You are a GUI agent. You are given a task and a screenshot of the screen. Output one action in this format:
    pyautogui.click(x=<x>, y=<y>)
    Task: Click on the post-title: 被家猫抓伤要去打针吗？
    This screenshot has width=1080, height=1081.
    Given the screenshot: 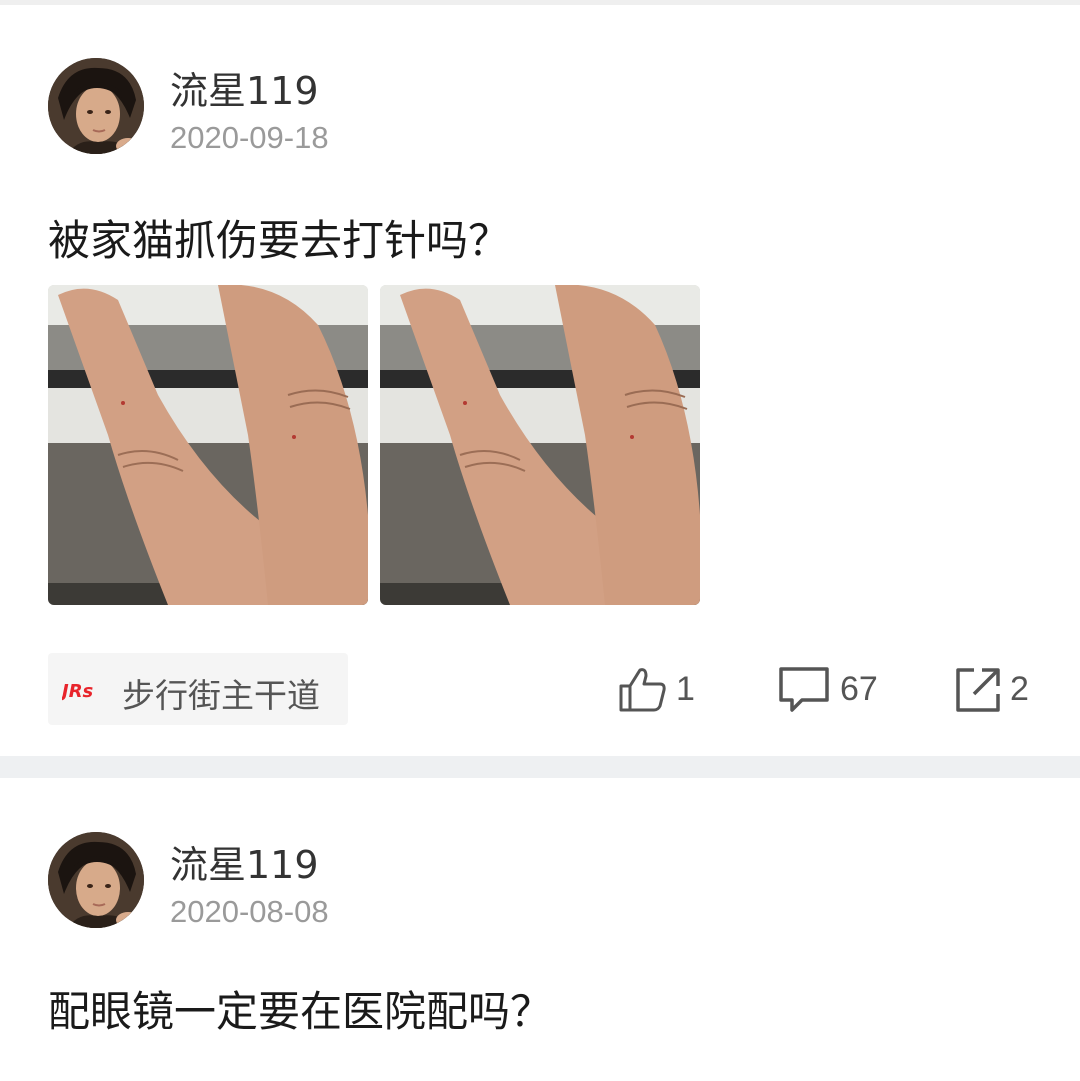 What is the action you would take?
    pyautogui.click(x=279, y=237)
    